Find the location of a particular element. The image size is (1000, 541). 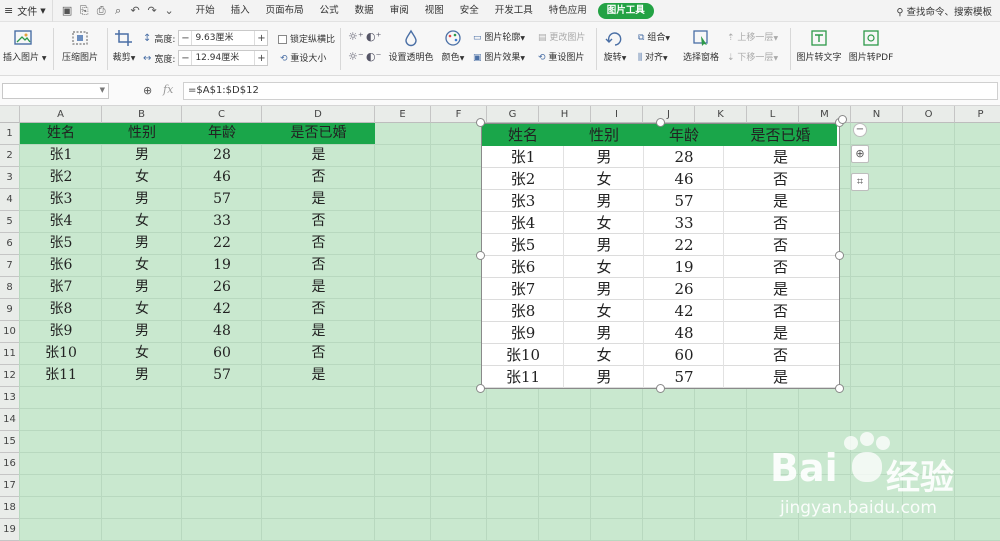

column-header: D is located at coordinates (318, 114).